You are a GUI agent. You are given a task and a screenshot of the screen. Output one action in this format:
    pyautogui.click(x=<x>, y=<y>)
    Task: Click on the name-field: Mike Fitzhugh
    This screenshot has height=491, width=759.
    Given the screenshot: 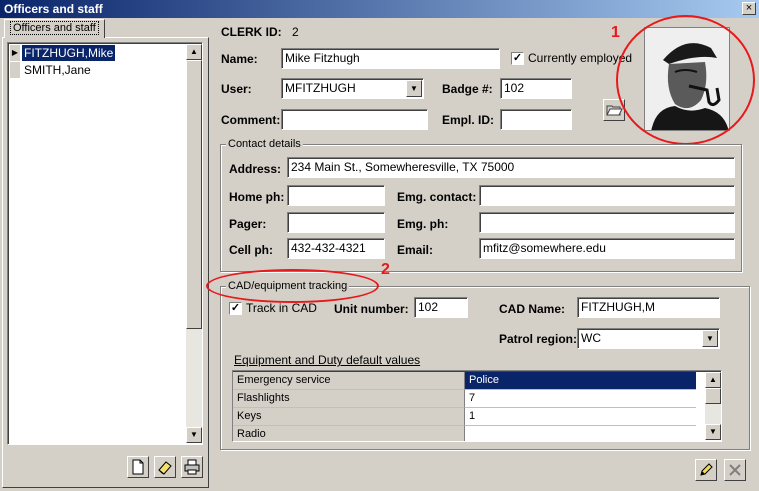 What is the action you would take?
    pyautogui.click(x=390, y=58)
    